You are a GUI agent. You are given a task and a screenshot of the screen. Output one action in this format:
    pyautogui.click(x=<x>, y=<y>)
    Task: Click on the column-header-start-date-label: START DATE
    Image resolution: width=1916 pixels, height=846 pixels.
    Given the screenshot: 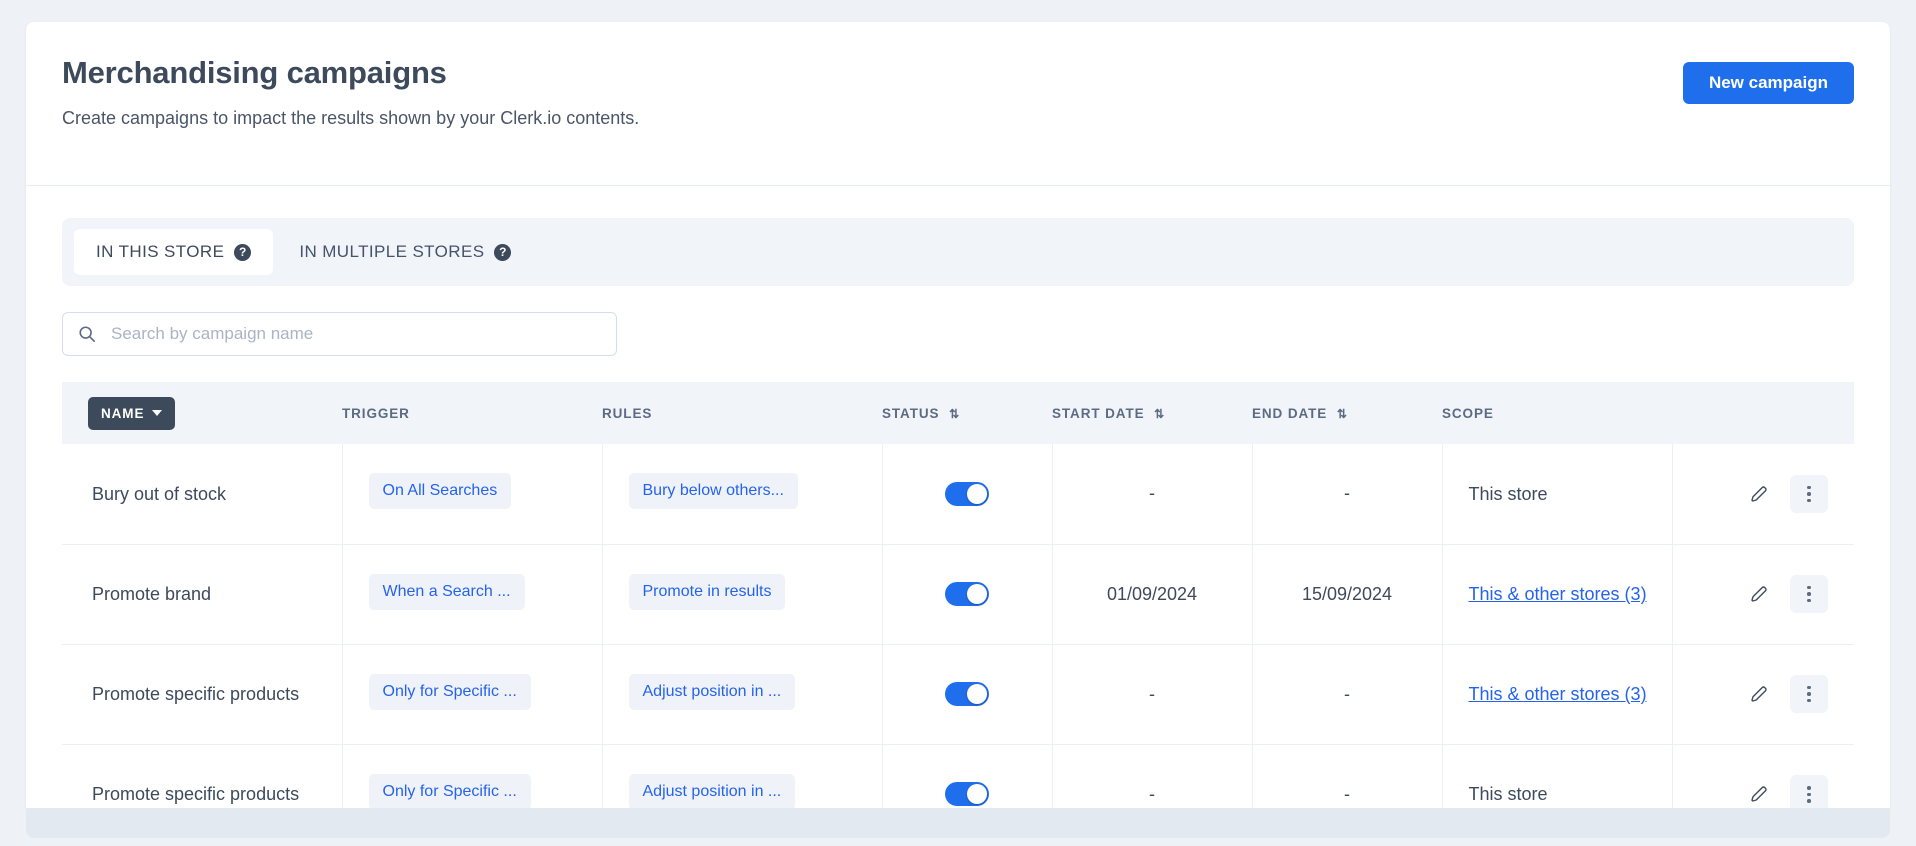 What is the action you would take?
    pyautogui.click(x=1098, y=413)
    